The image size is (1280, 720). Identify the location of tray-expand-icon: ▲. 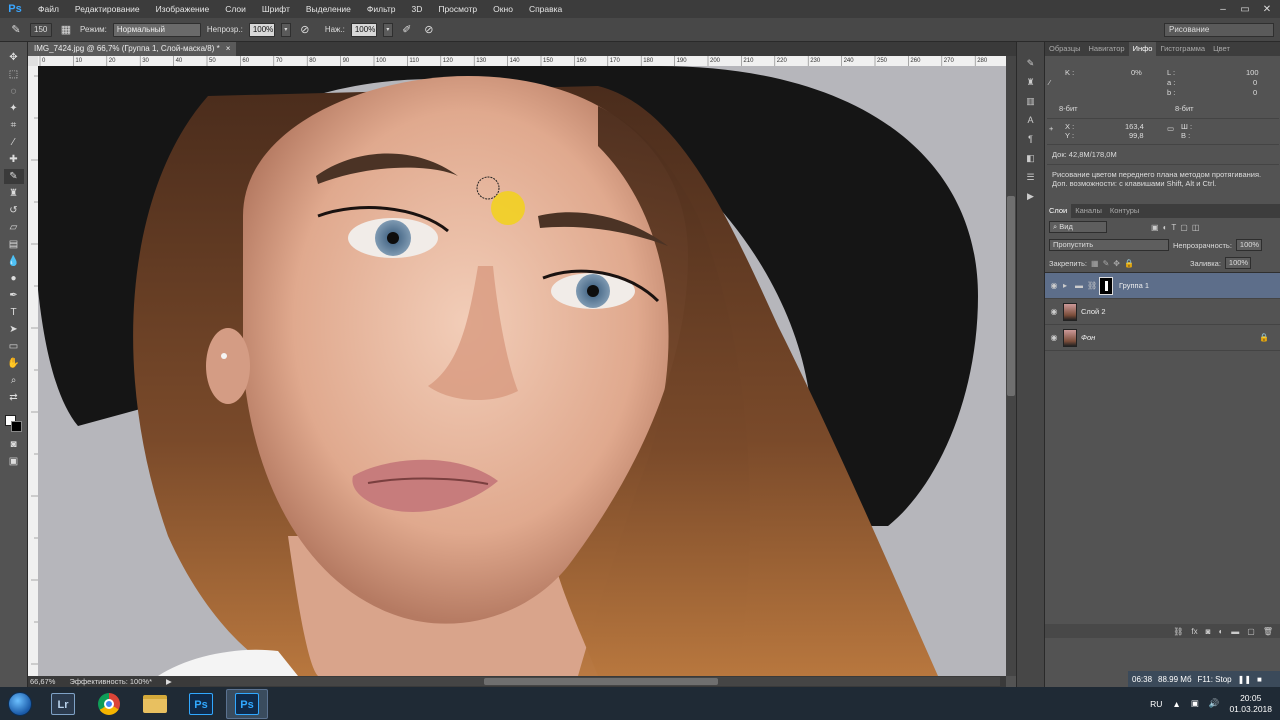
(1176, 704).